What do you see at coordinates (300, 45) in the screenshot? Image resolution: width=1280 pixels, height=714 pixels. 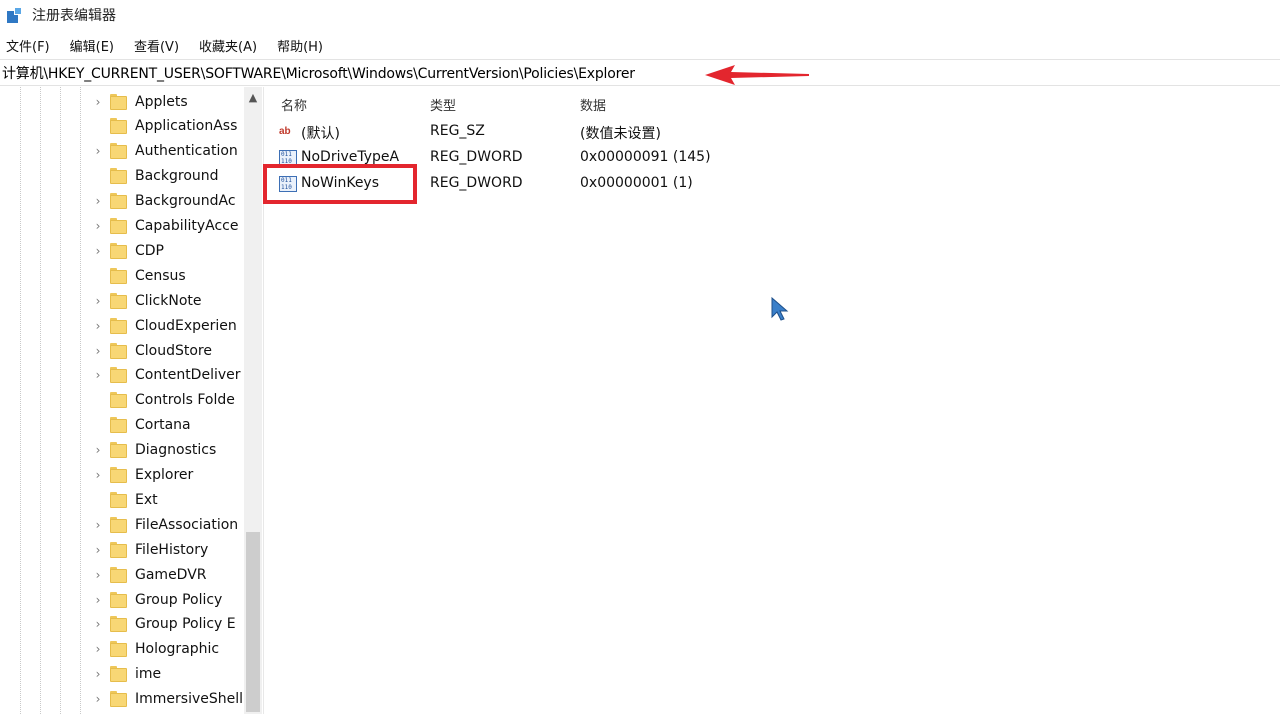 I see `menu-help: 帮助(H)` at bounding box center [300, 45].